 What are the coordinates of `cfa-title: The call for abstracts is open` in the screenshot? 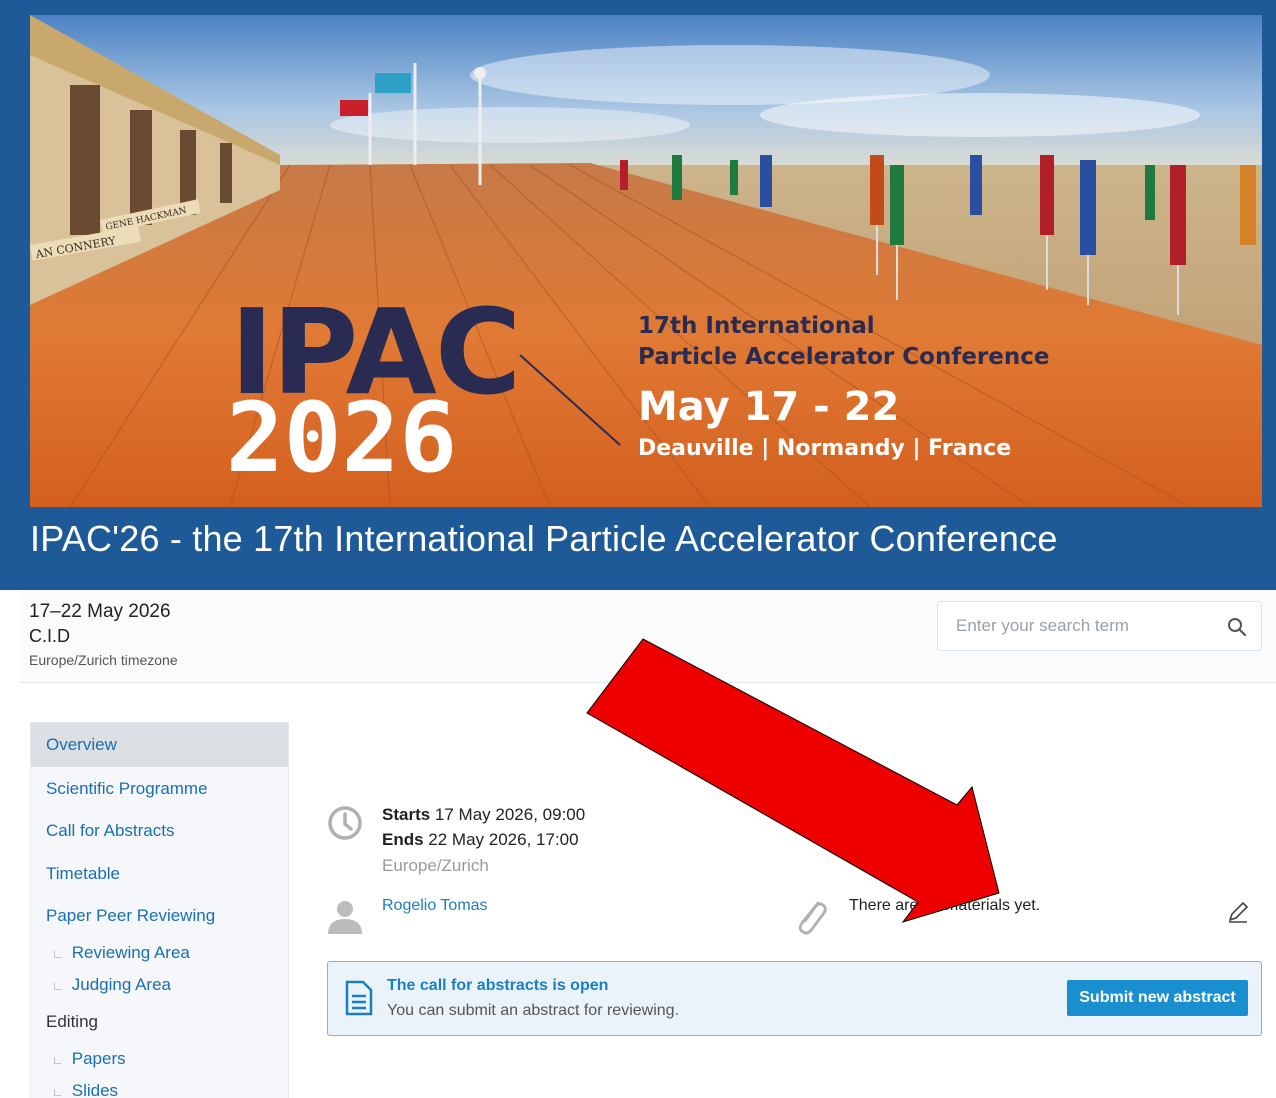 It's located at (498, 985).